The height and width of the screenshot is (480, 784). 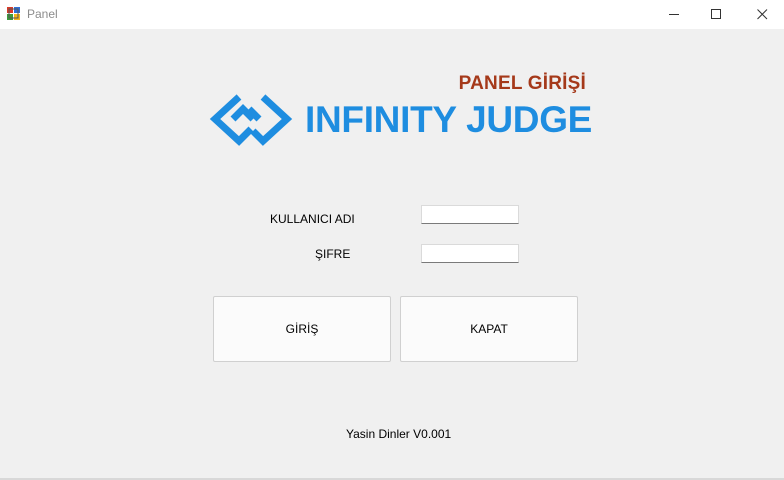 I want to click on password-label: ŞIFRE, so click(x=333, y=254).